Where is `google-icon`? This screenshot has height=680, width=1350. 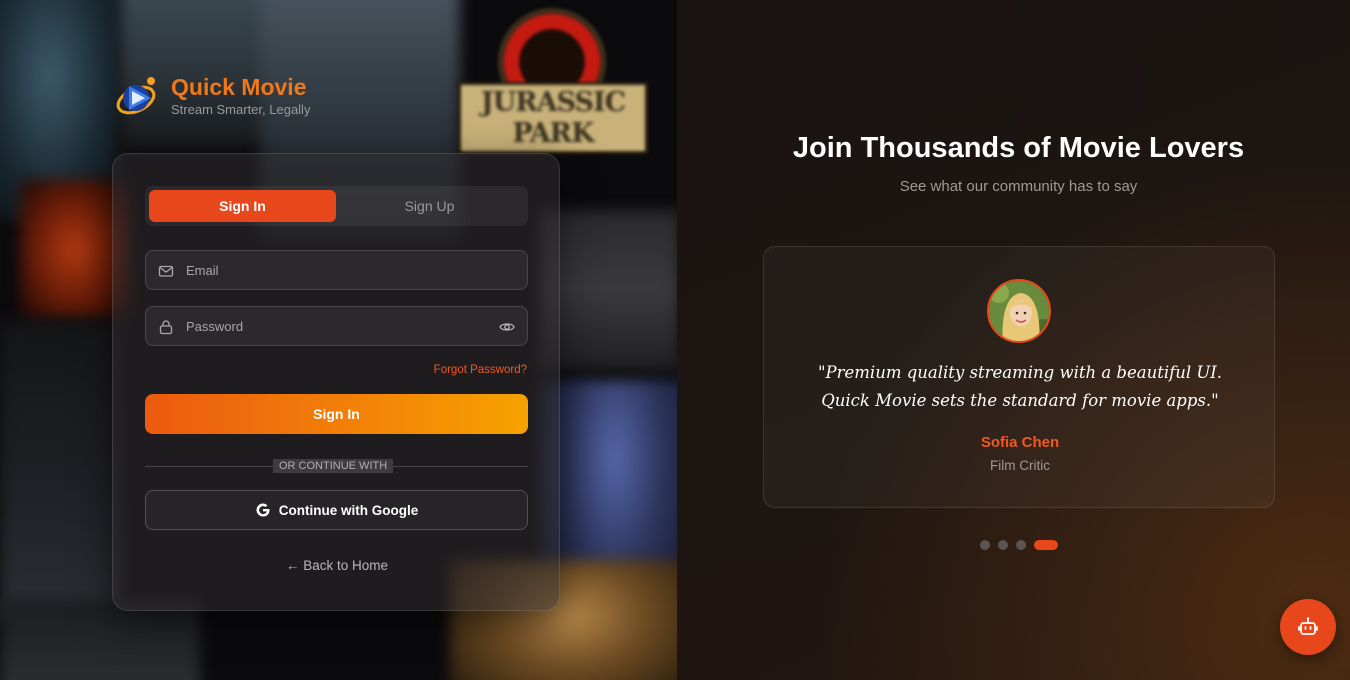 google-icon is located at coordinates (263, 510).